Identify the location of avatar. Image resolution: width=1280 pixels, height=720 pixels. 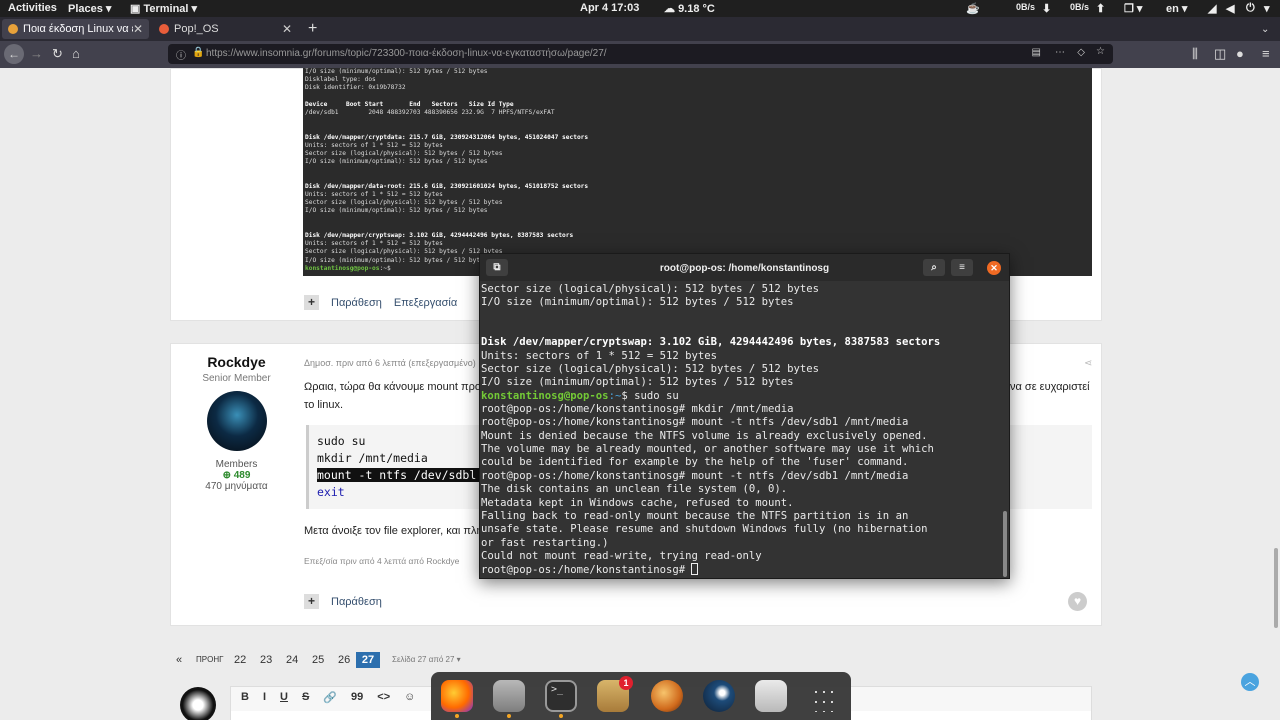
(236, 421).